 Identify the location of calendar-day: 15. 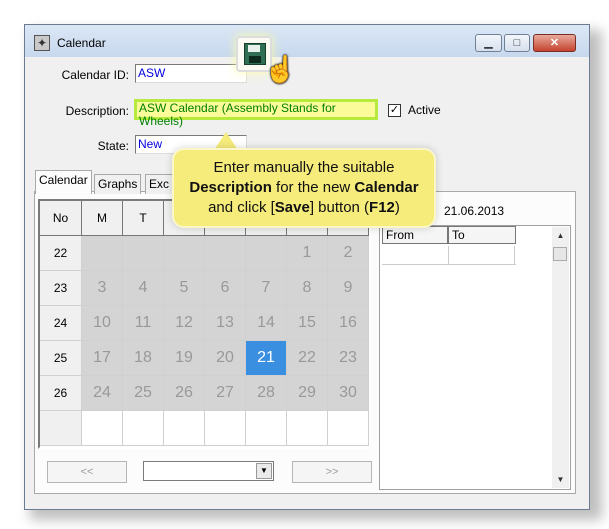
(307, 323).